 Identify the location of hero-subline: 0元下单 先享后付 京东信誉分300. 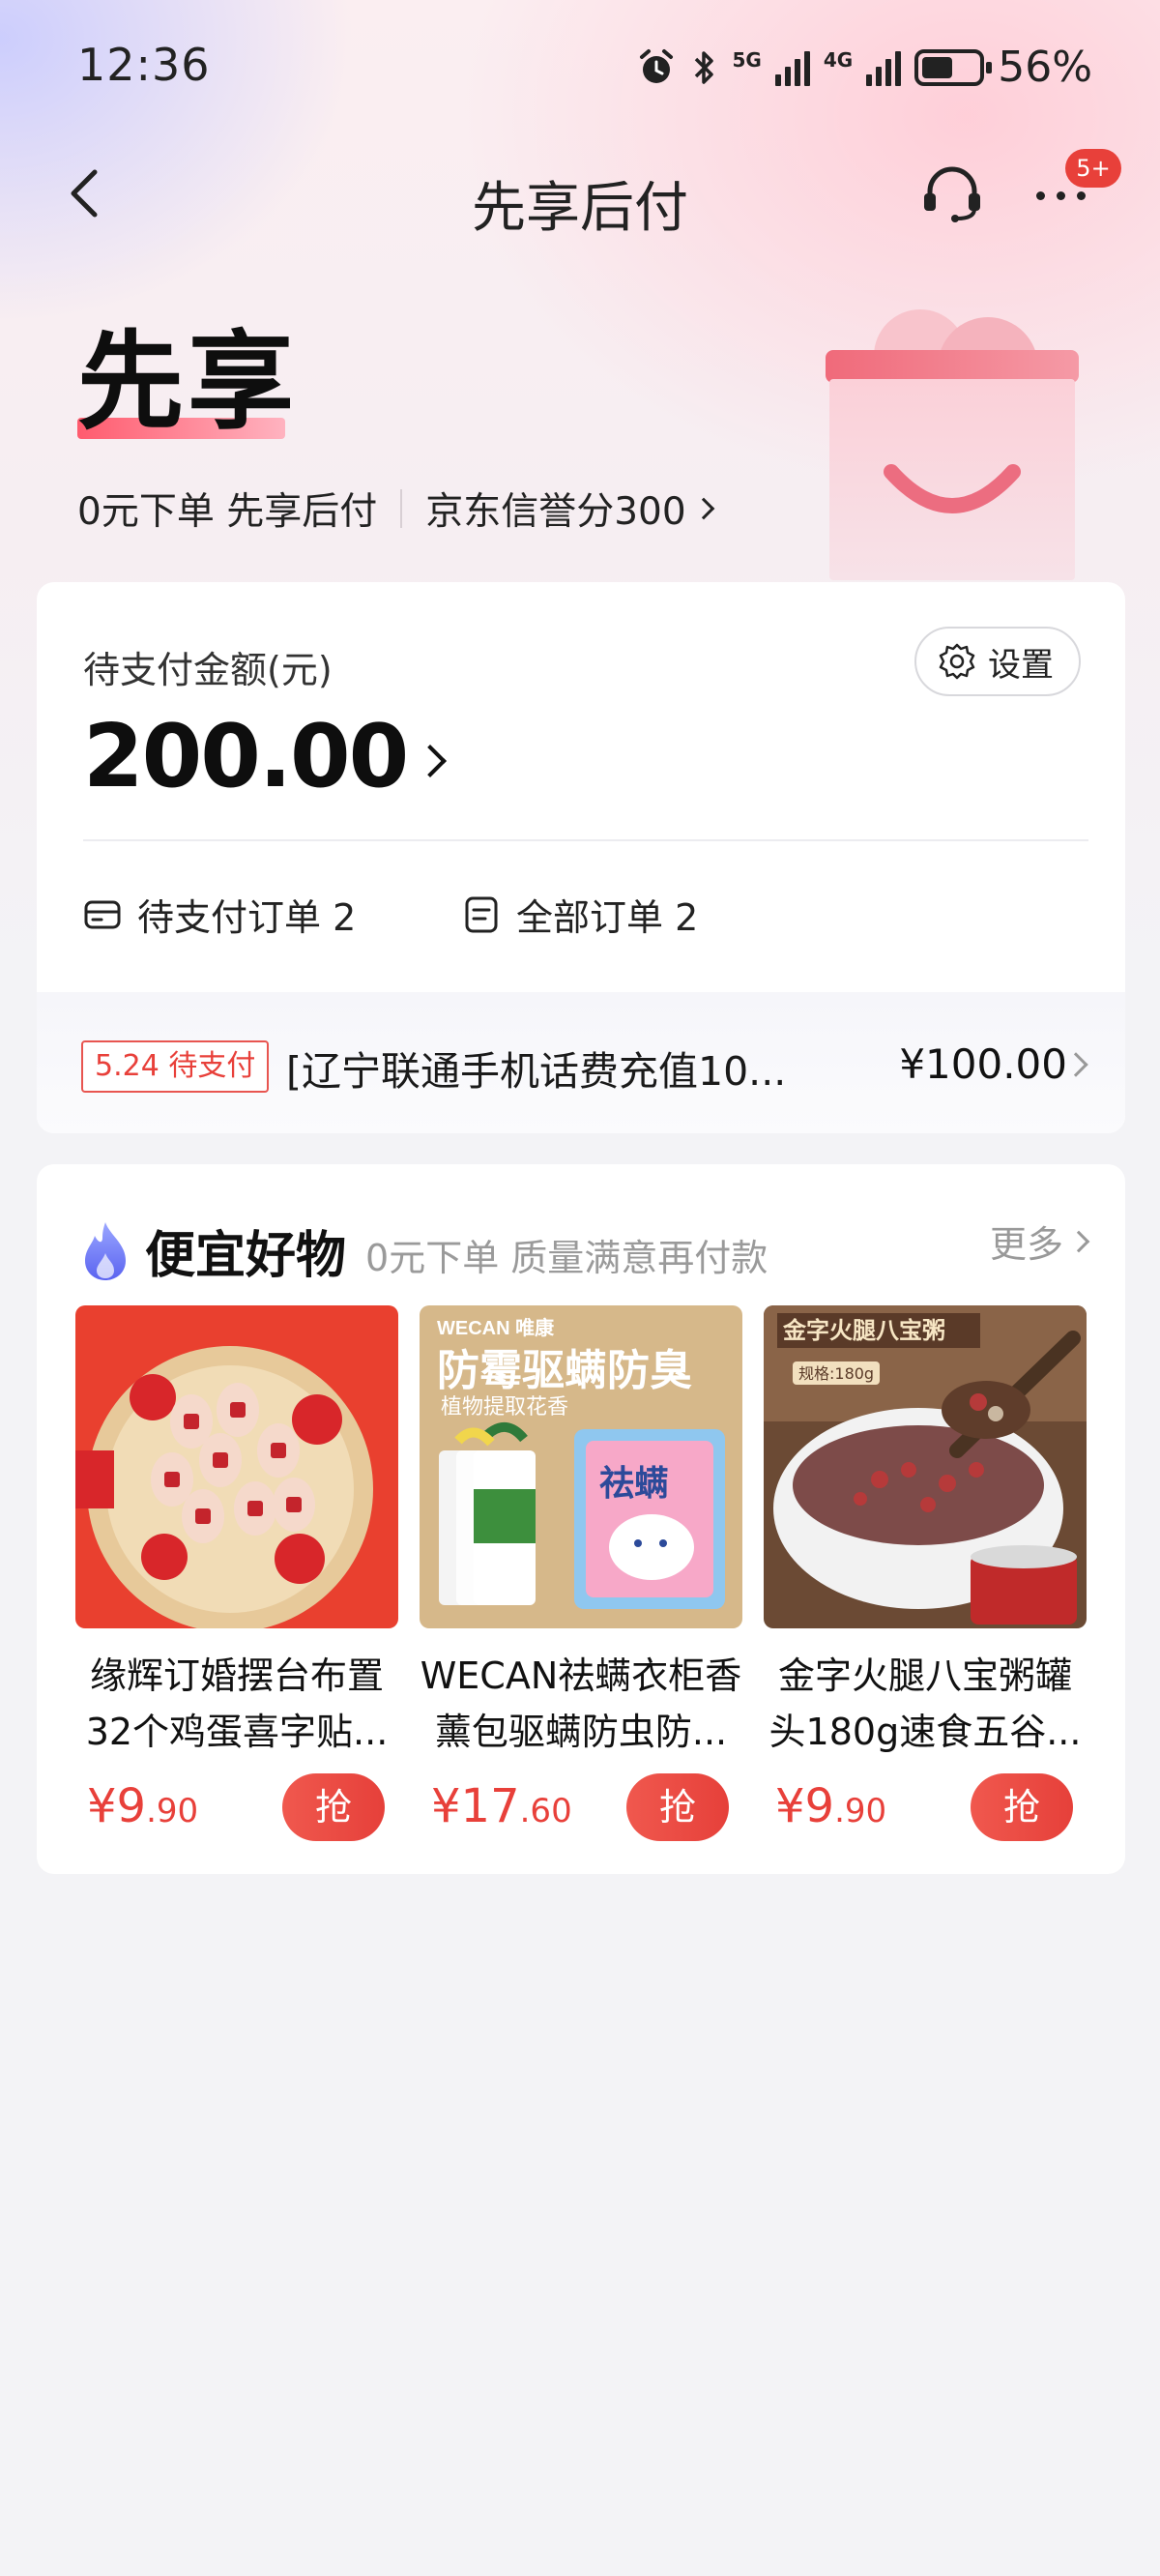
(396, 509).